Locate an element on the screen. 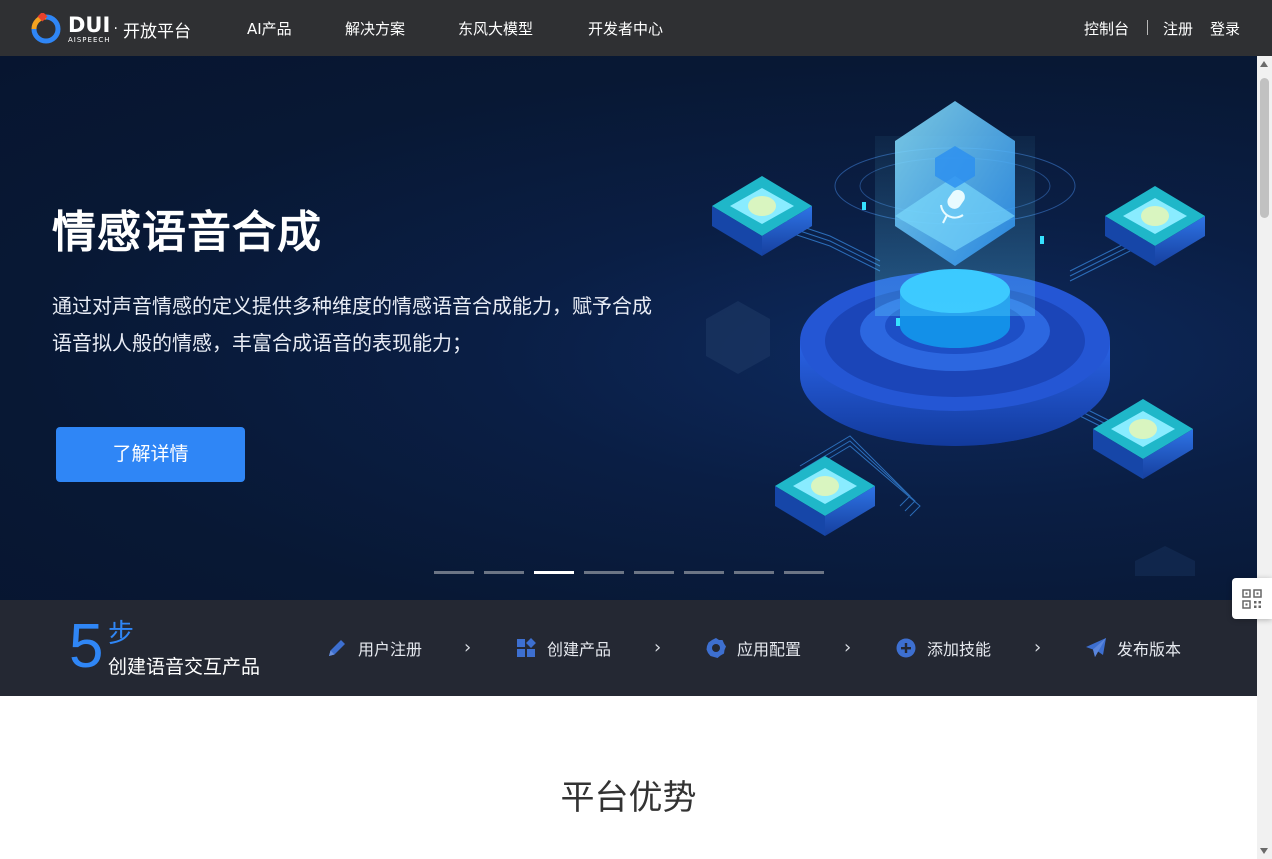  step-label: 用户注册 is located at coordinates (390, 649).